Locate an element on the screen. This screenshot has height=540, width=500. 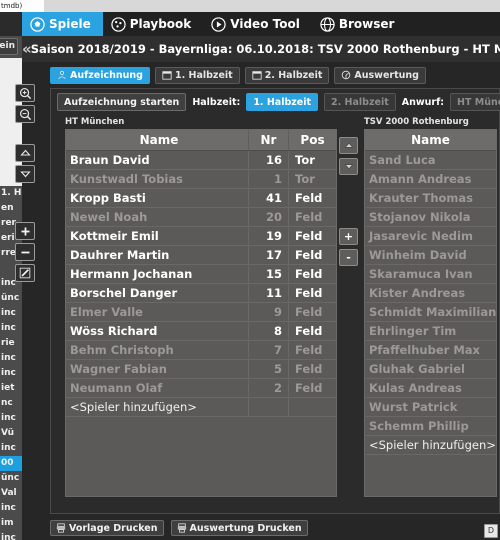
subtab-1-halbzeit: 1. Halbzeit is located at coordinates (197, 75).